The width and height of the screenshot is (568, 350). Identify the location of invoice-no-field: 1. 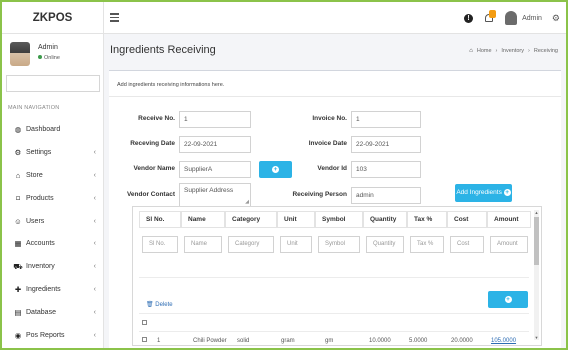
(386, 119).